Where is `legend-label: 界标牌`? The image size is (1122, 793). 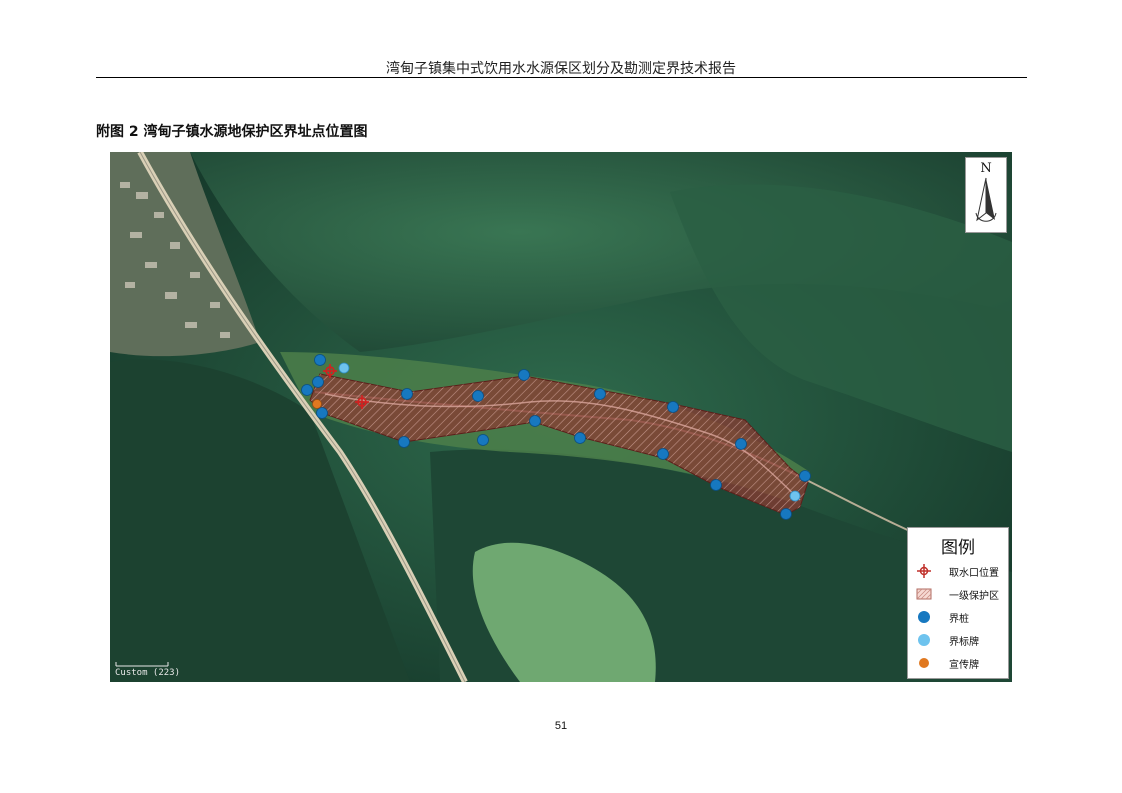 legend-label: 界标牌 is located at coordinates (964, 642).